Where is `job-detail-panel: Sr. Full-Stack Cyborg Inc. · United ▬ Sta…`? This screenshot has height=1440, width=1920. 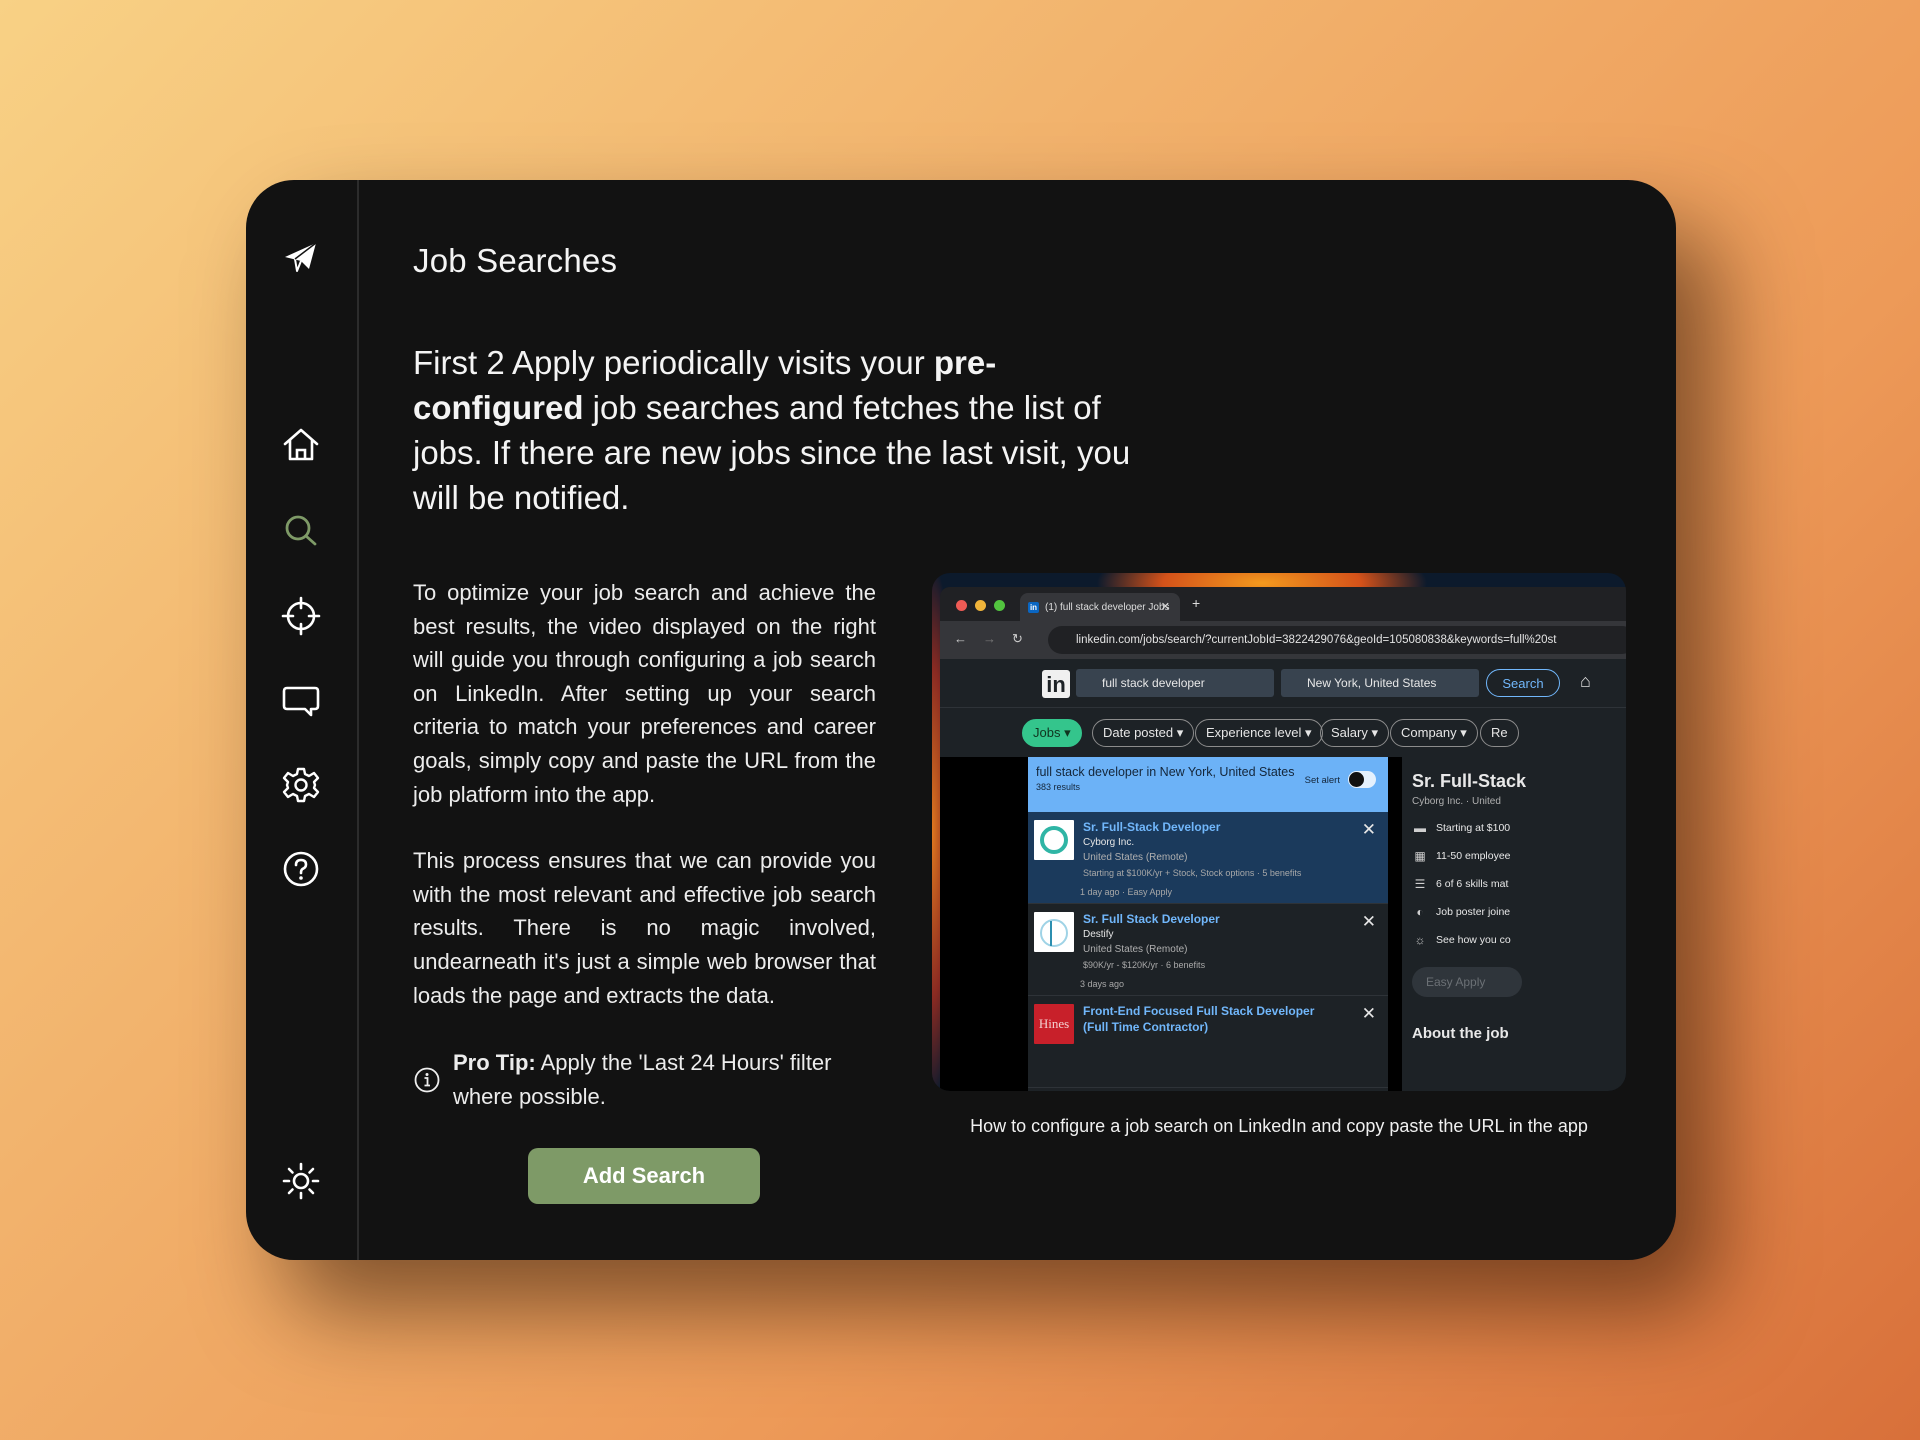
job-detail-panel: Sr. Full-Stack Cyborg Inc. · United ▬ Sta… is located at coordinates (1514, 924).